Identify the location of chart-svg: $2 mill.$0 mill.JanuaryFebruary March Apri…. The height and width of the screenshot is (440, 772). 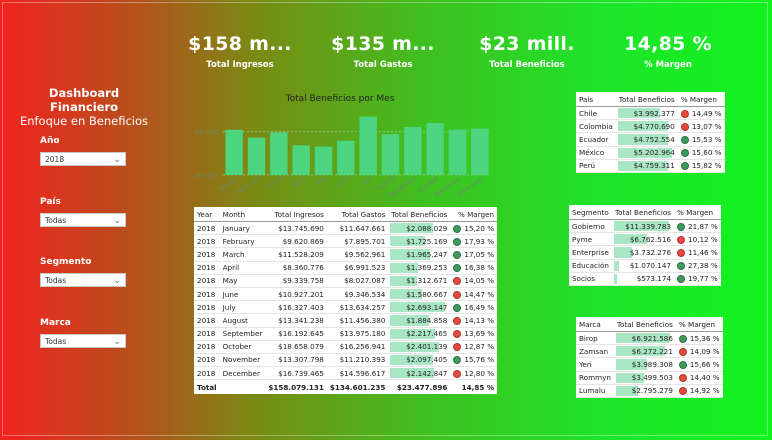
(343, 158).